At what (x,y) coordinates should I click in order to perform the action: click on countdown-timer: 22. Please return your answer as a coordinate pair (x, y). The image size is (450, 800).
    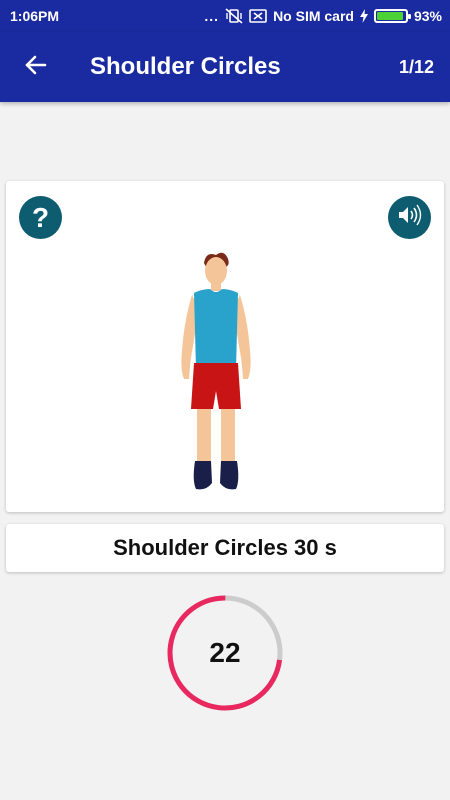
    Looking at the image, I should click on (225, 653).